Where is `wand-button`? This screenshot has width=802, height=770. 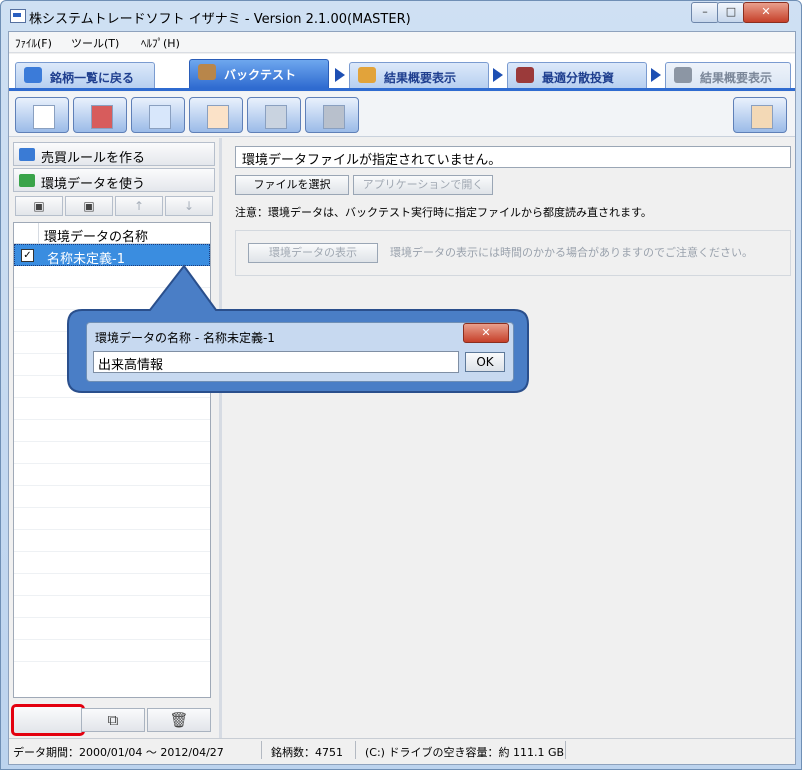
wand-button is located at coordinates (274, 115).